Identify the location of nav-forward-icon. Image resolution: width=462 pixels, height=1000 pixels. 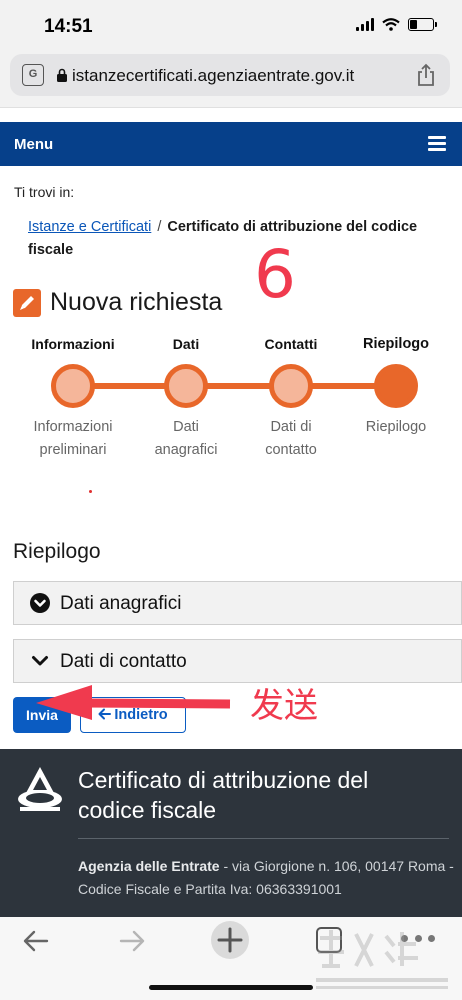
(132, 941).